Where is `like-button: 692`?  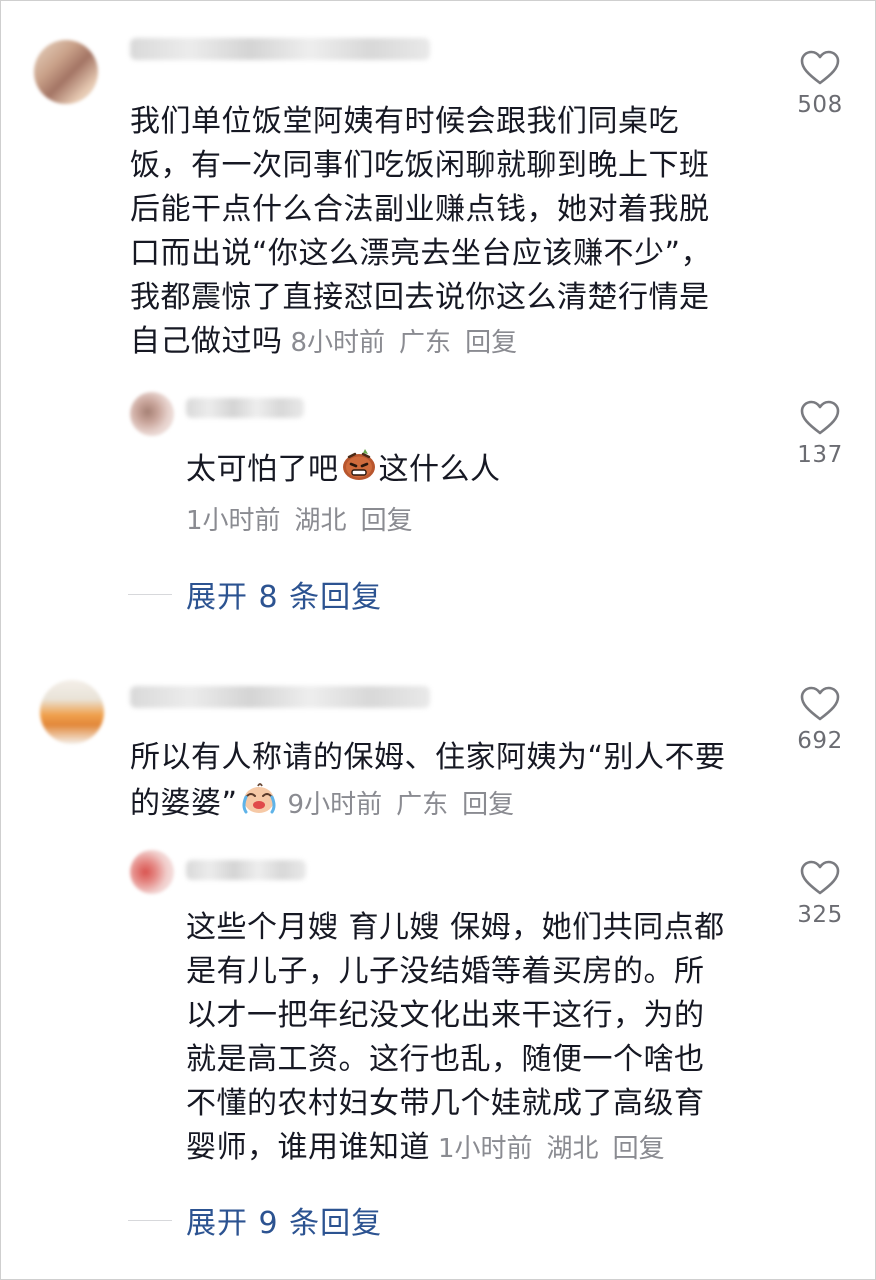 like-button: 692 is located at coordinates (820, 720).